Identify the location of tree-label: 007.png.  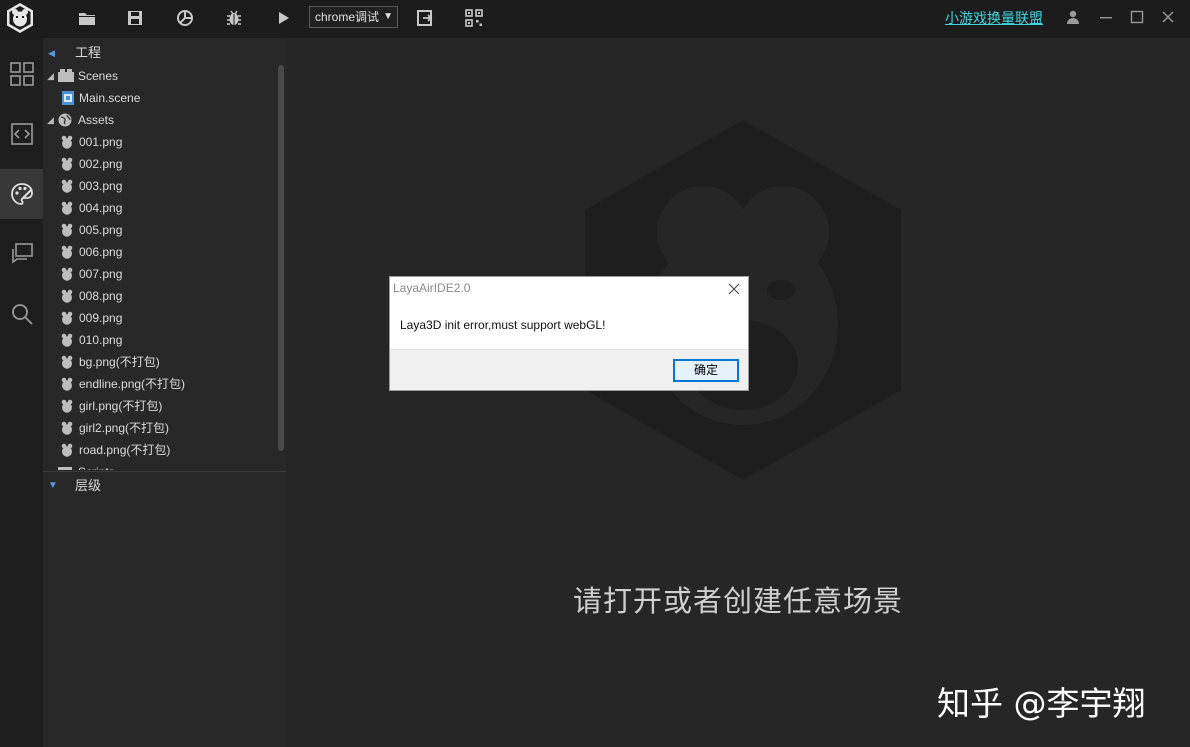
(101, 274).